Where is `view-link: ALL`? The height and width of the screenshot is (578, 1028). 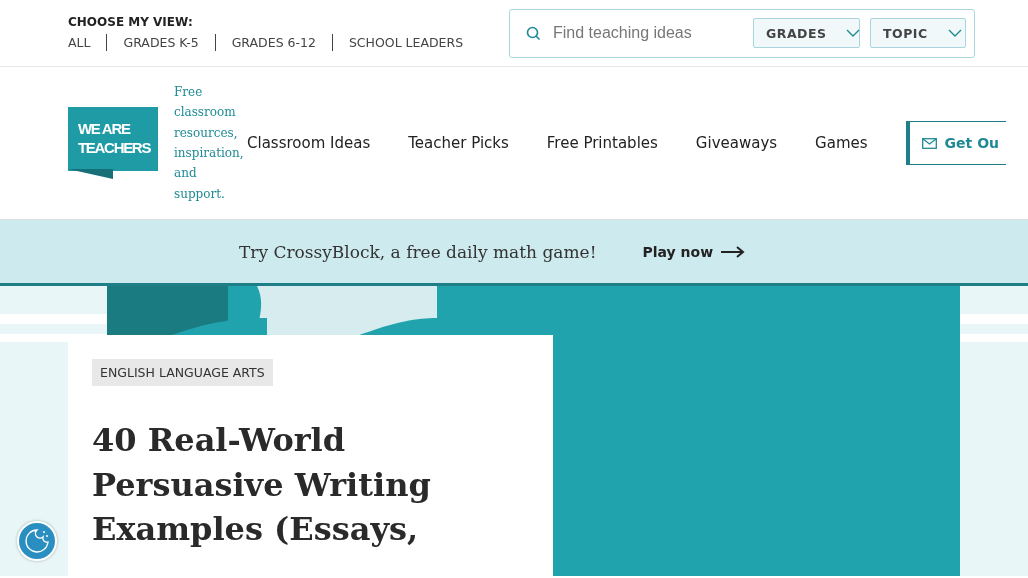
view-link: ALL is located at coordinates (87, 42).